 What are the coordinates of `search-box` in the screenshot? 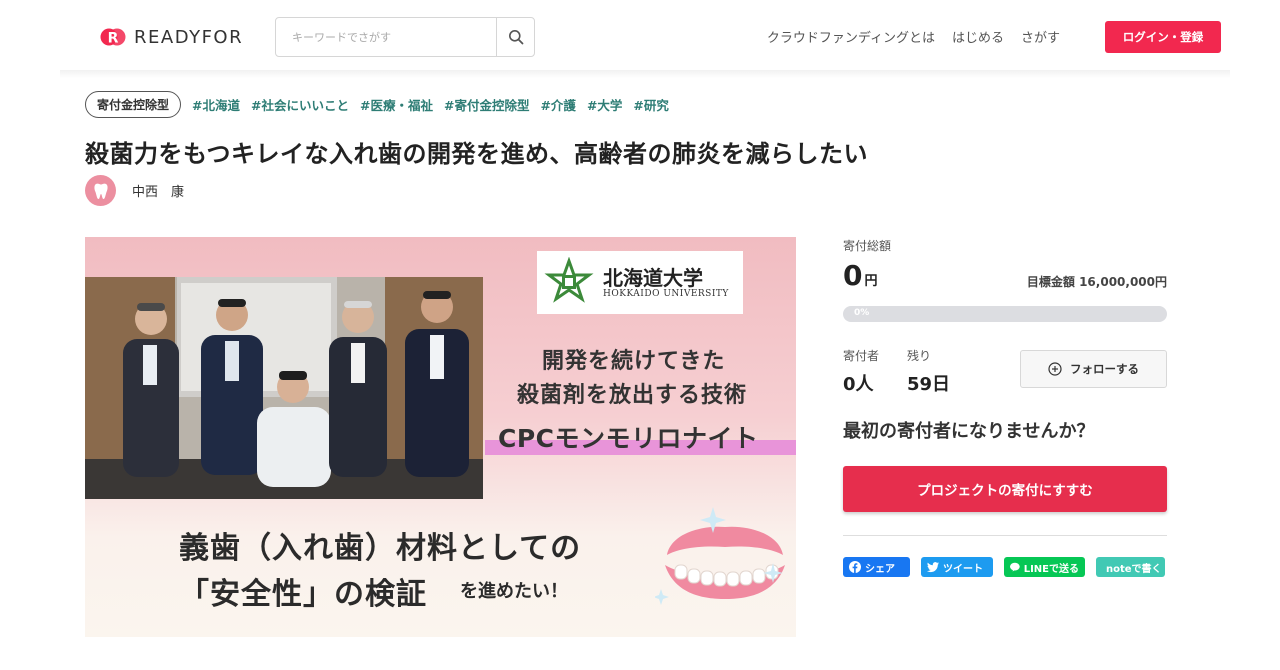 It's located at (405, 37).